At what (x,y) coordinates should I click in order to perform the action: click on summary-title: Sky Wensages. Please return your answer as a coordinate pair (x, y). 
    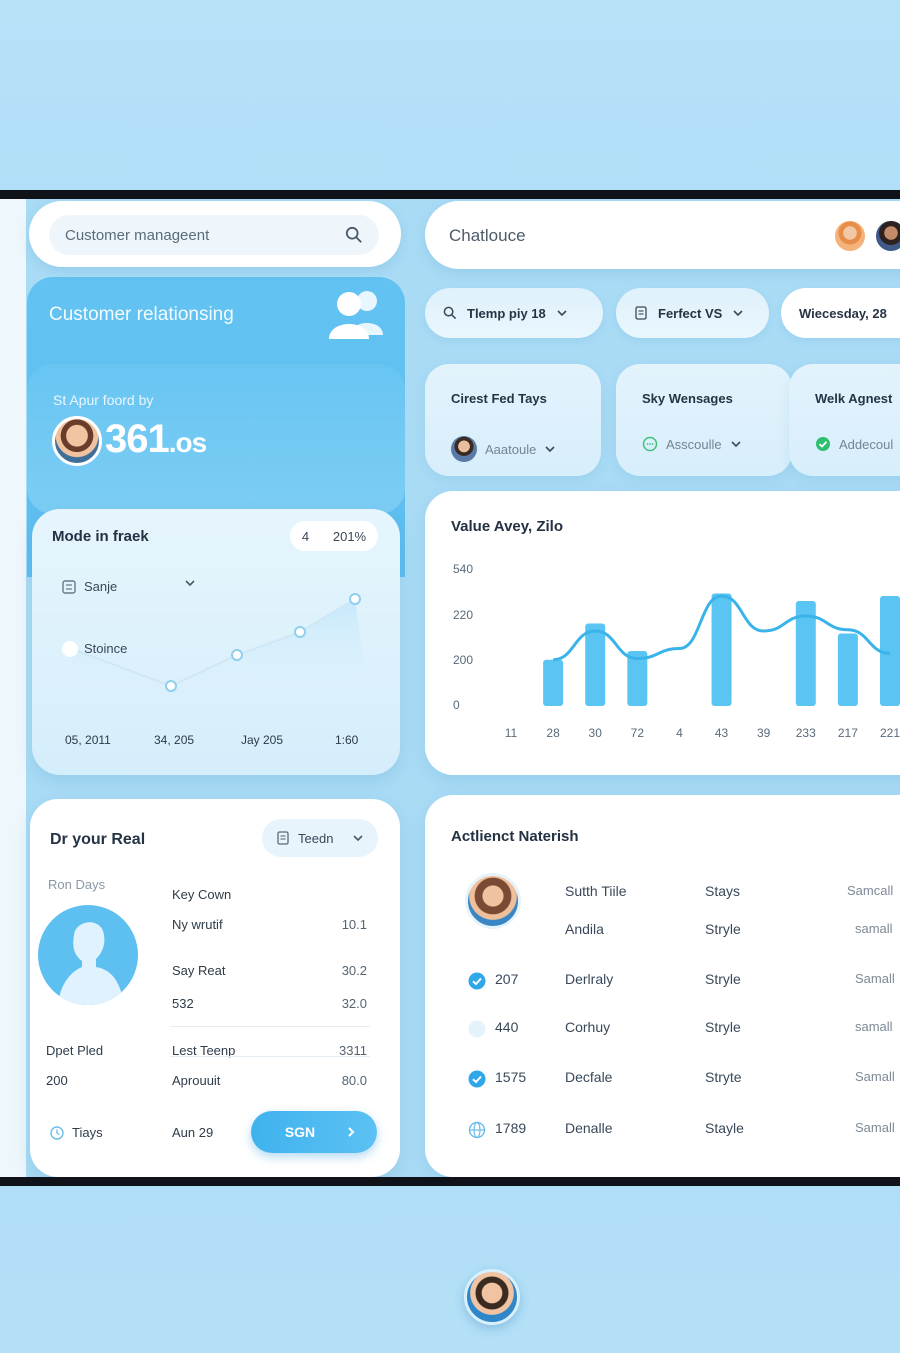
    Looking at the image, I should click on (687, 398).